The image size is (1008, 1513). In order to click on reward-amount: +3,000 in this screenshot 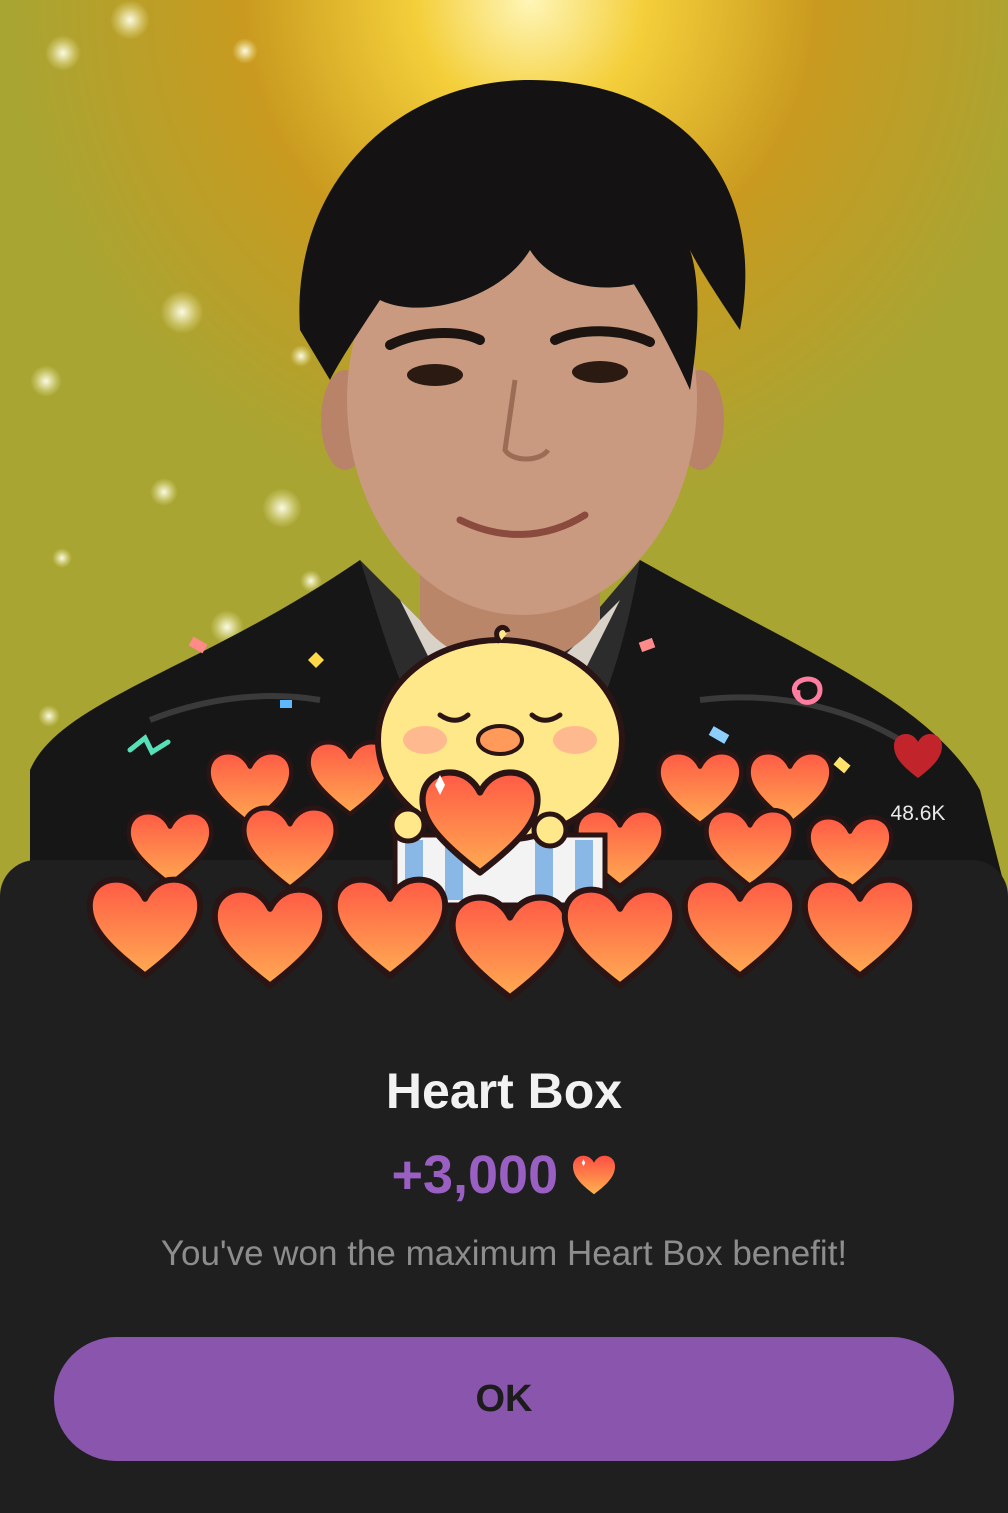, I will do `click(475, 1175)`.